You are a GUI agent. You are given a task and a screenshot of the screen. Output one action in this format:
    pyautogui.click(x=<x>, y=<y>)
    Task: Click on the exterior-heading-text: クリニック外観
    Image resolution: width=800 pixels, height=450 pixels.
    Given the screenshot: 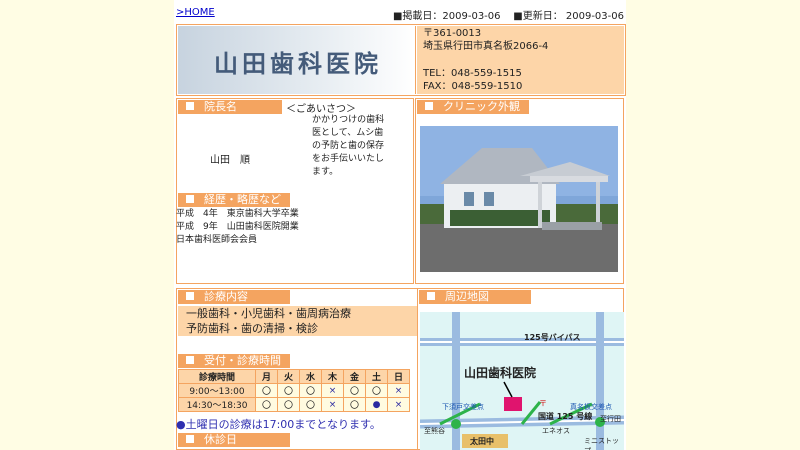 What is the action you would take?
    pyautogui.click(x=481, y=106)
    